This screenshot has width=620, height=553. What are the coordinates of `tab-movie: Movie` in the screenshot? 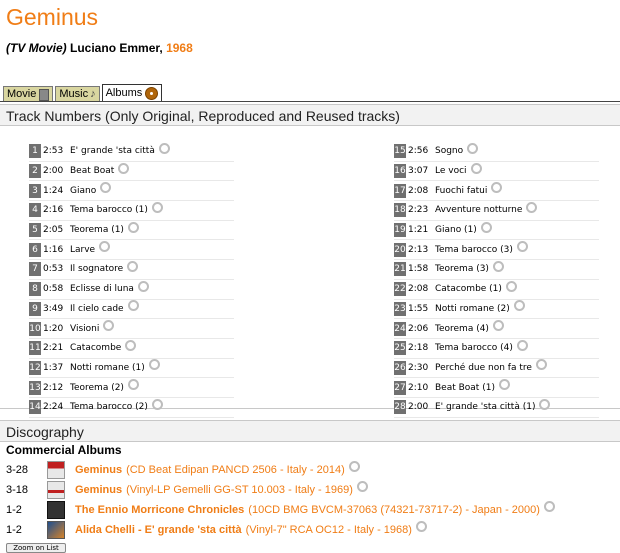 It's located at (28, 94).